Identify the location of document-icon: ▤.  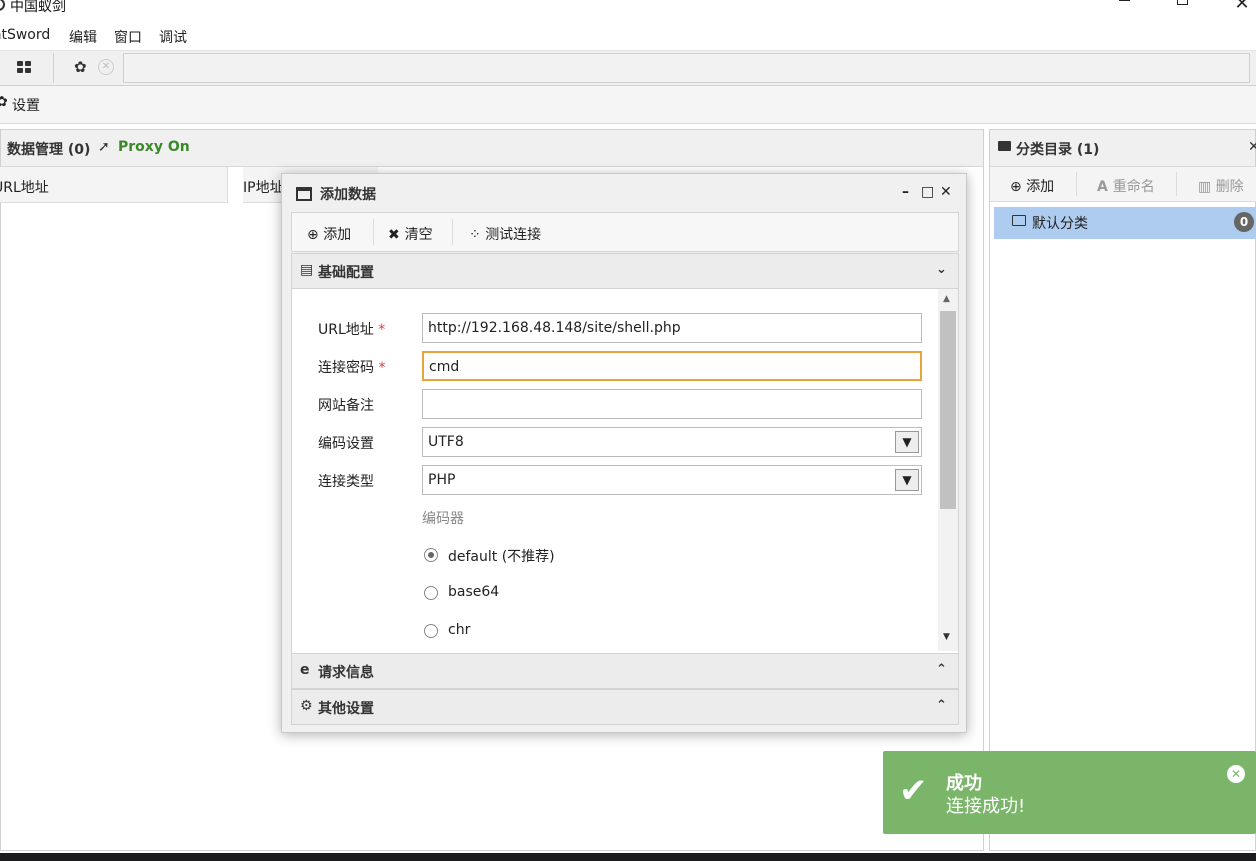
(307, 270).